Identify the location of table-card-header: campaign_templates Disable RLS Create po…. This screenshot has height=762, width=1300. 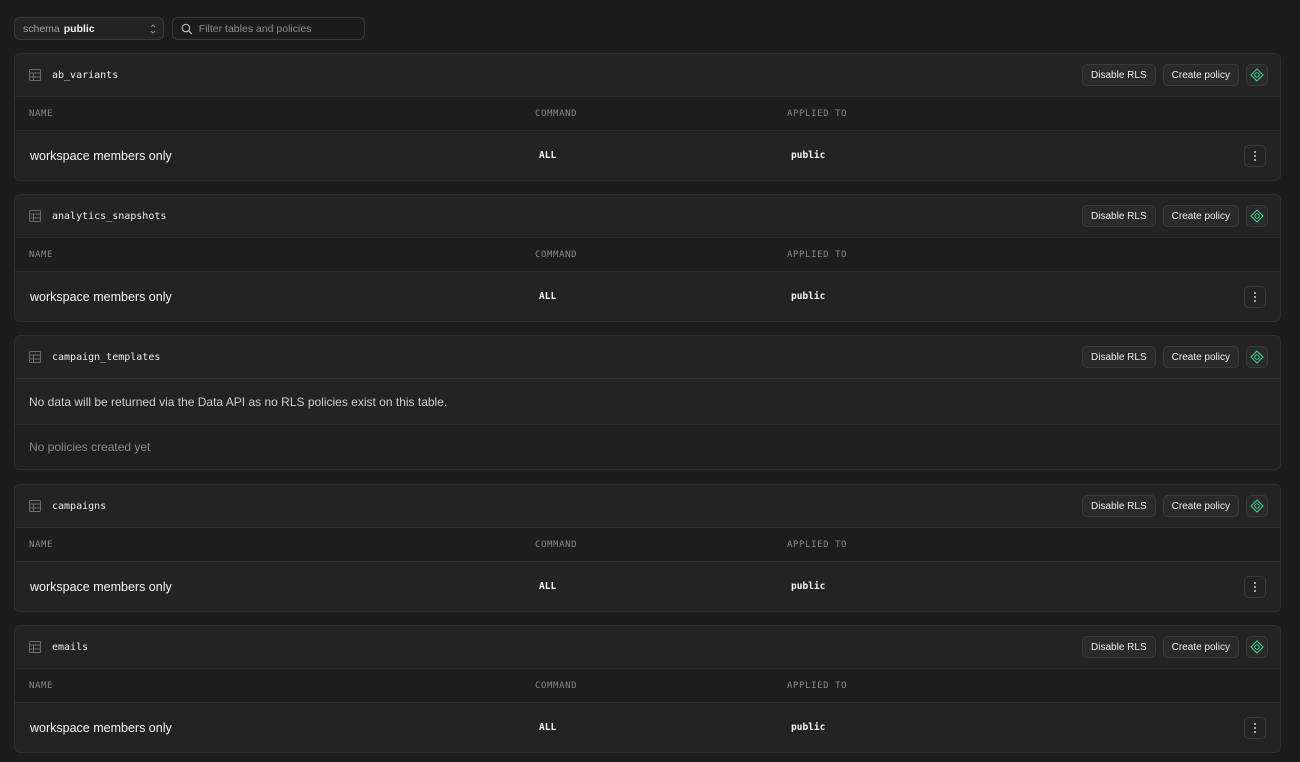
(647, 357).